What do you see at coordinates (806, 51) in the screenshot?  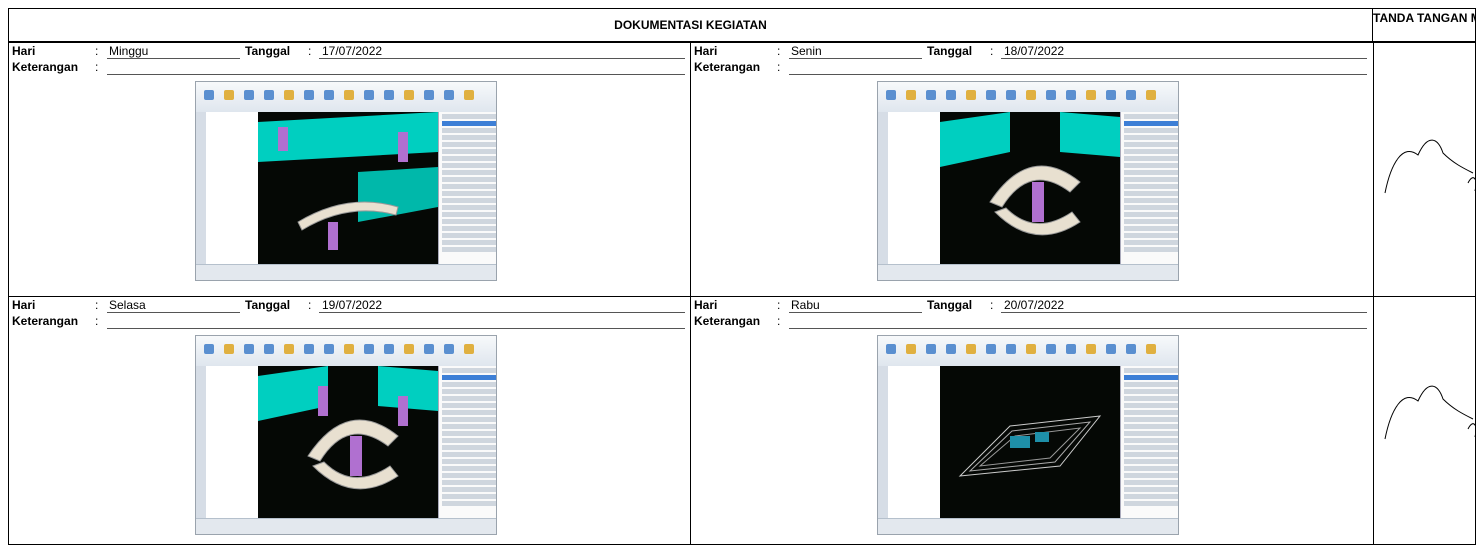 I see `day-value: Senin` at bounding box center [806, 51].